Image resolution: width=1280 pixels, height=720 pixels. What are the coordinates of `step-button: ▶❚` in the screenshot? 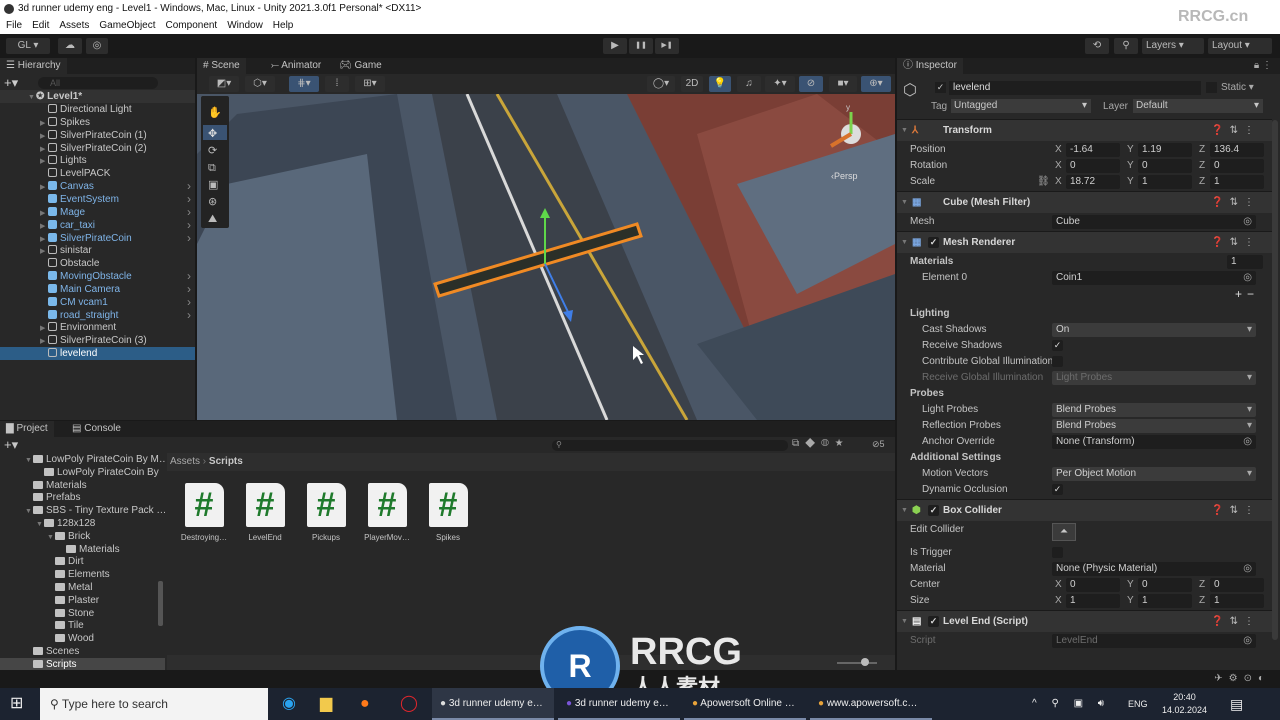 It's located at (667, 46).